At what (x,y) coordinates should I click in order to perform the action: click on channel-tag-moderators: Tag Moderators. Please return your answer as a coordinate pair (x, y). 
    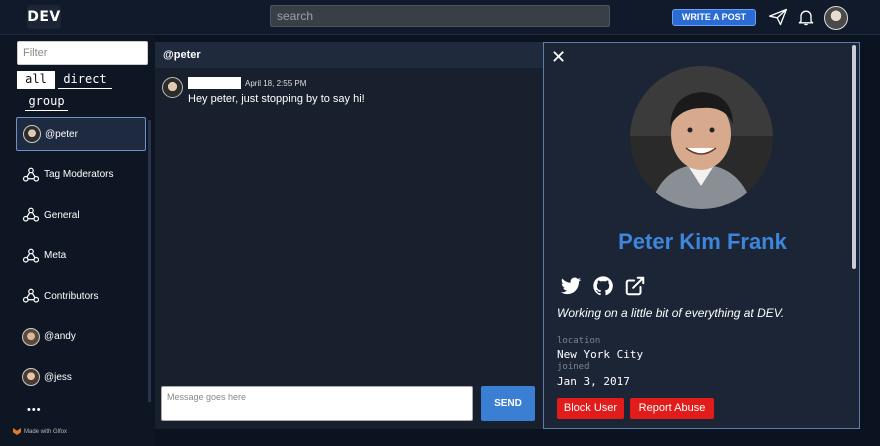
    Looking at the image, I should click on (81, 175).